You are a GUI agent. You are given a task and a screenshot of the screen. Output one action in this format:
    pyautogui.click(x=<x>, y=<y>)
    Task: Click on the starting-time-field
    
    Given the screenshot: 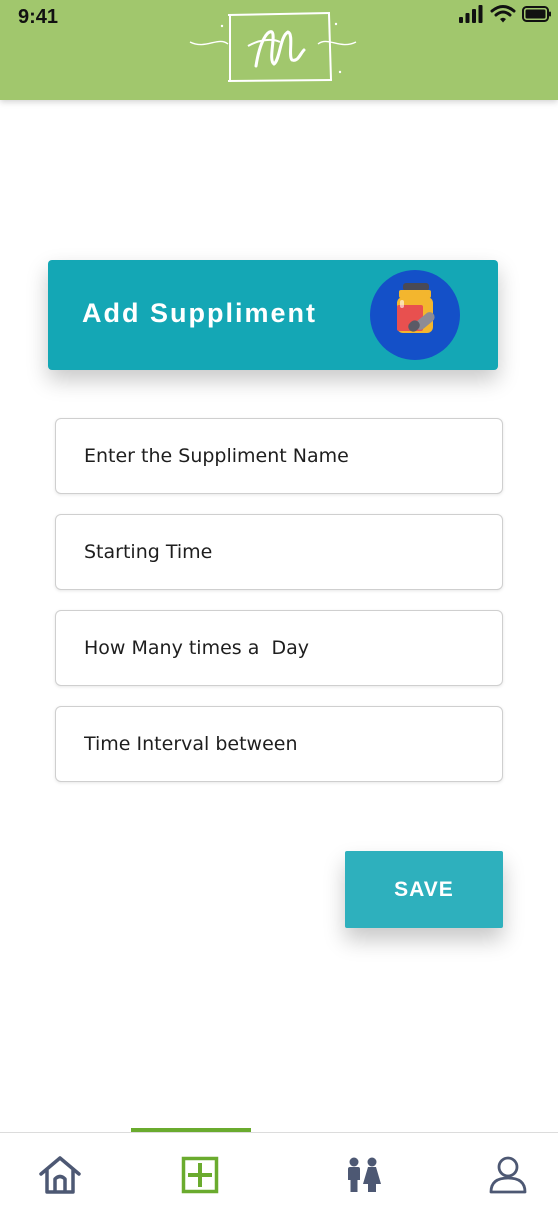 What is the action you would take?
    pyautogui.click(x=279, y=552)
    